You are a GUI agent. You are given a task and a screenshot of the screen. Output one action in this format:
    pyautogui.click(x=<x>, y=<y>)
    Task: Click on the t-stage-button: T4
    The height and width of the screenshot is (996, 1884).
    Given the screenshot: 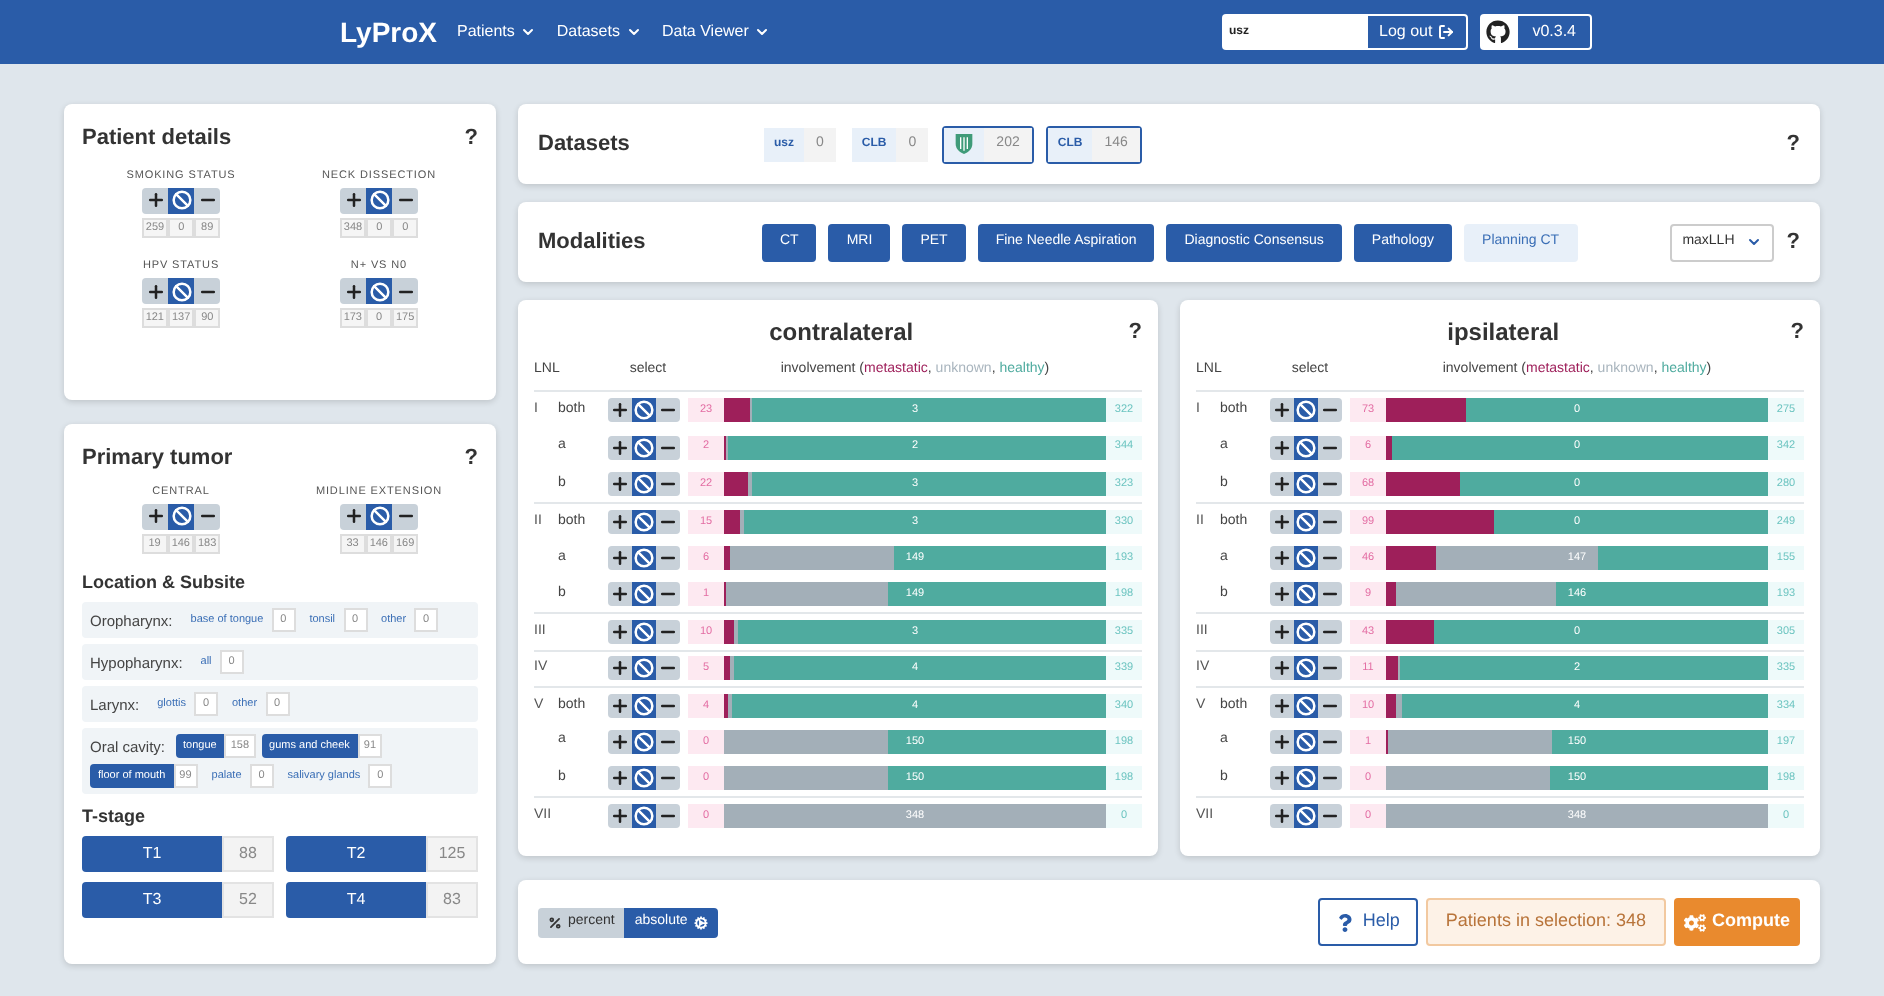 What is the action you would take?
    pyautogui.click(x=356, y=899)
    